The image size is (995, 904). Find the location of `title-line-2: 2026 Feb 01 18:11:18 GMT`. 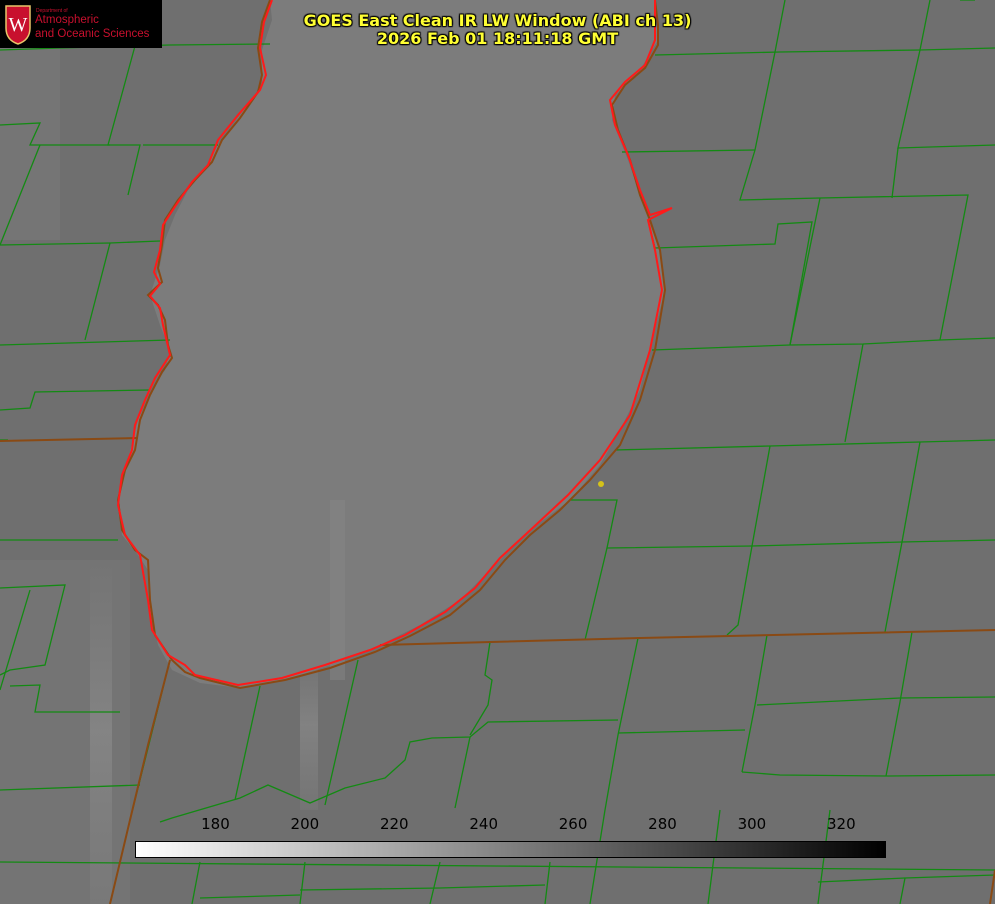

title-line-2: 2026 Feb 01 18:11:18 GMT is located at coordinates (497, 38).